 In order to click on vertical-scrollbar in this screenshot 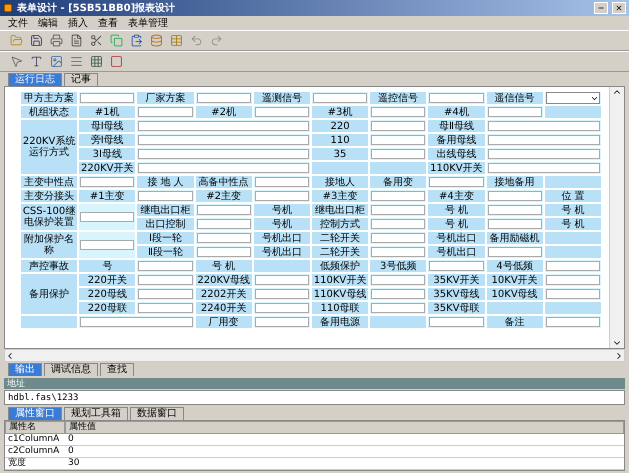, I will do `click(616, 217)`.